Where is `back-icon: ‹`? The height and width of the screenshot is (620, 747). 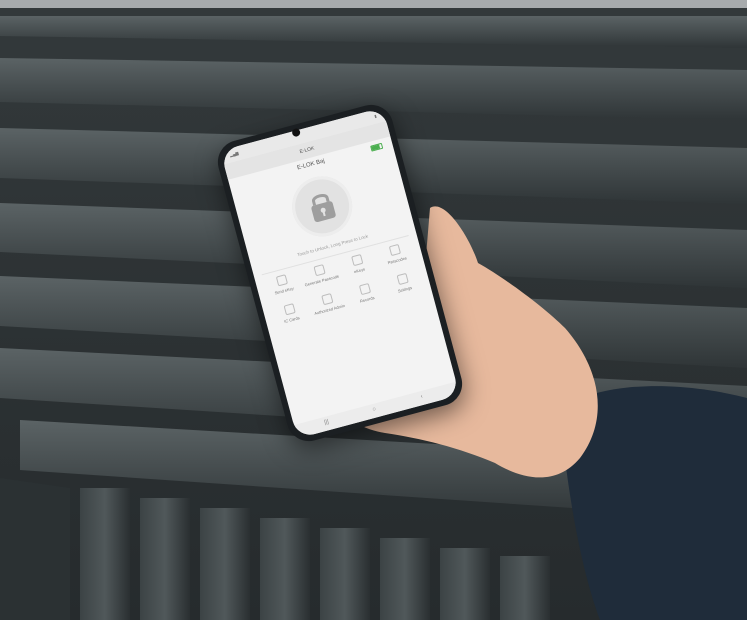 back-icon: ‹ is located at coordinates (421, 397).